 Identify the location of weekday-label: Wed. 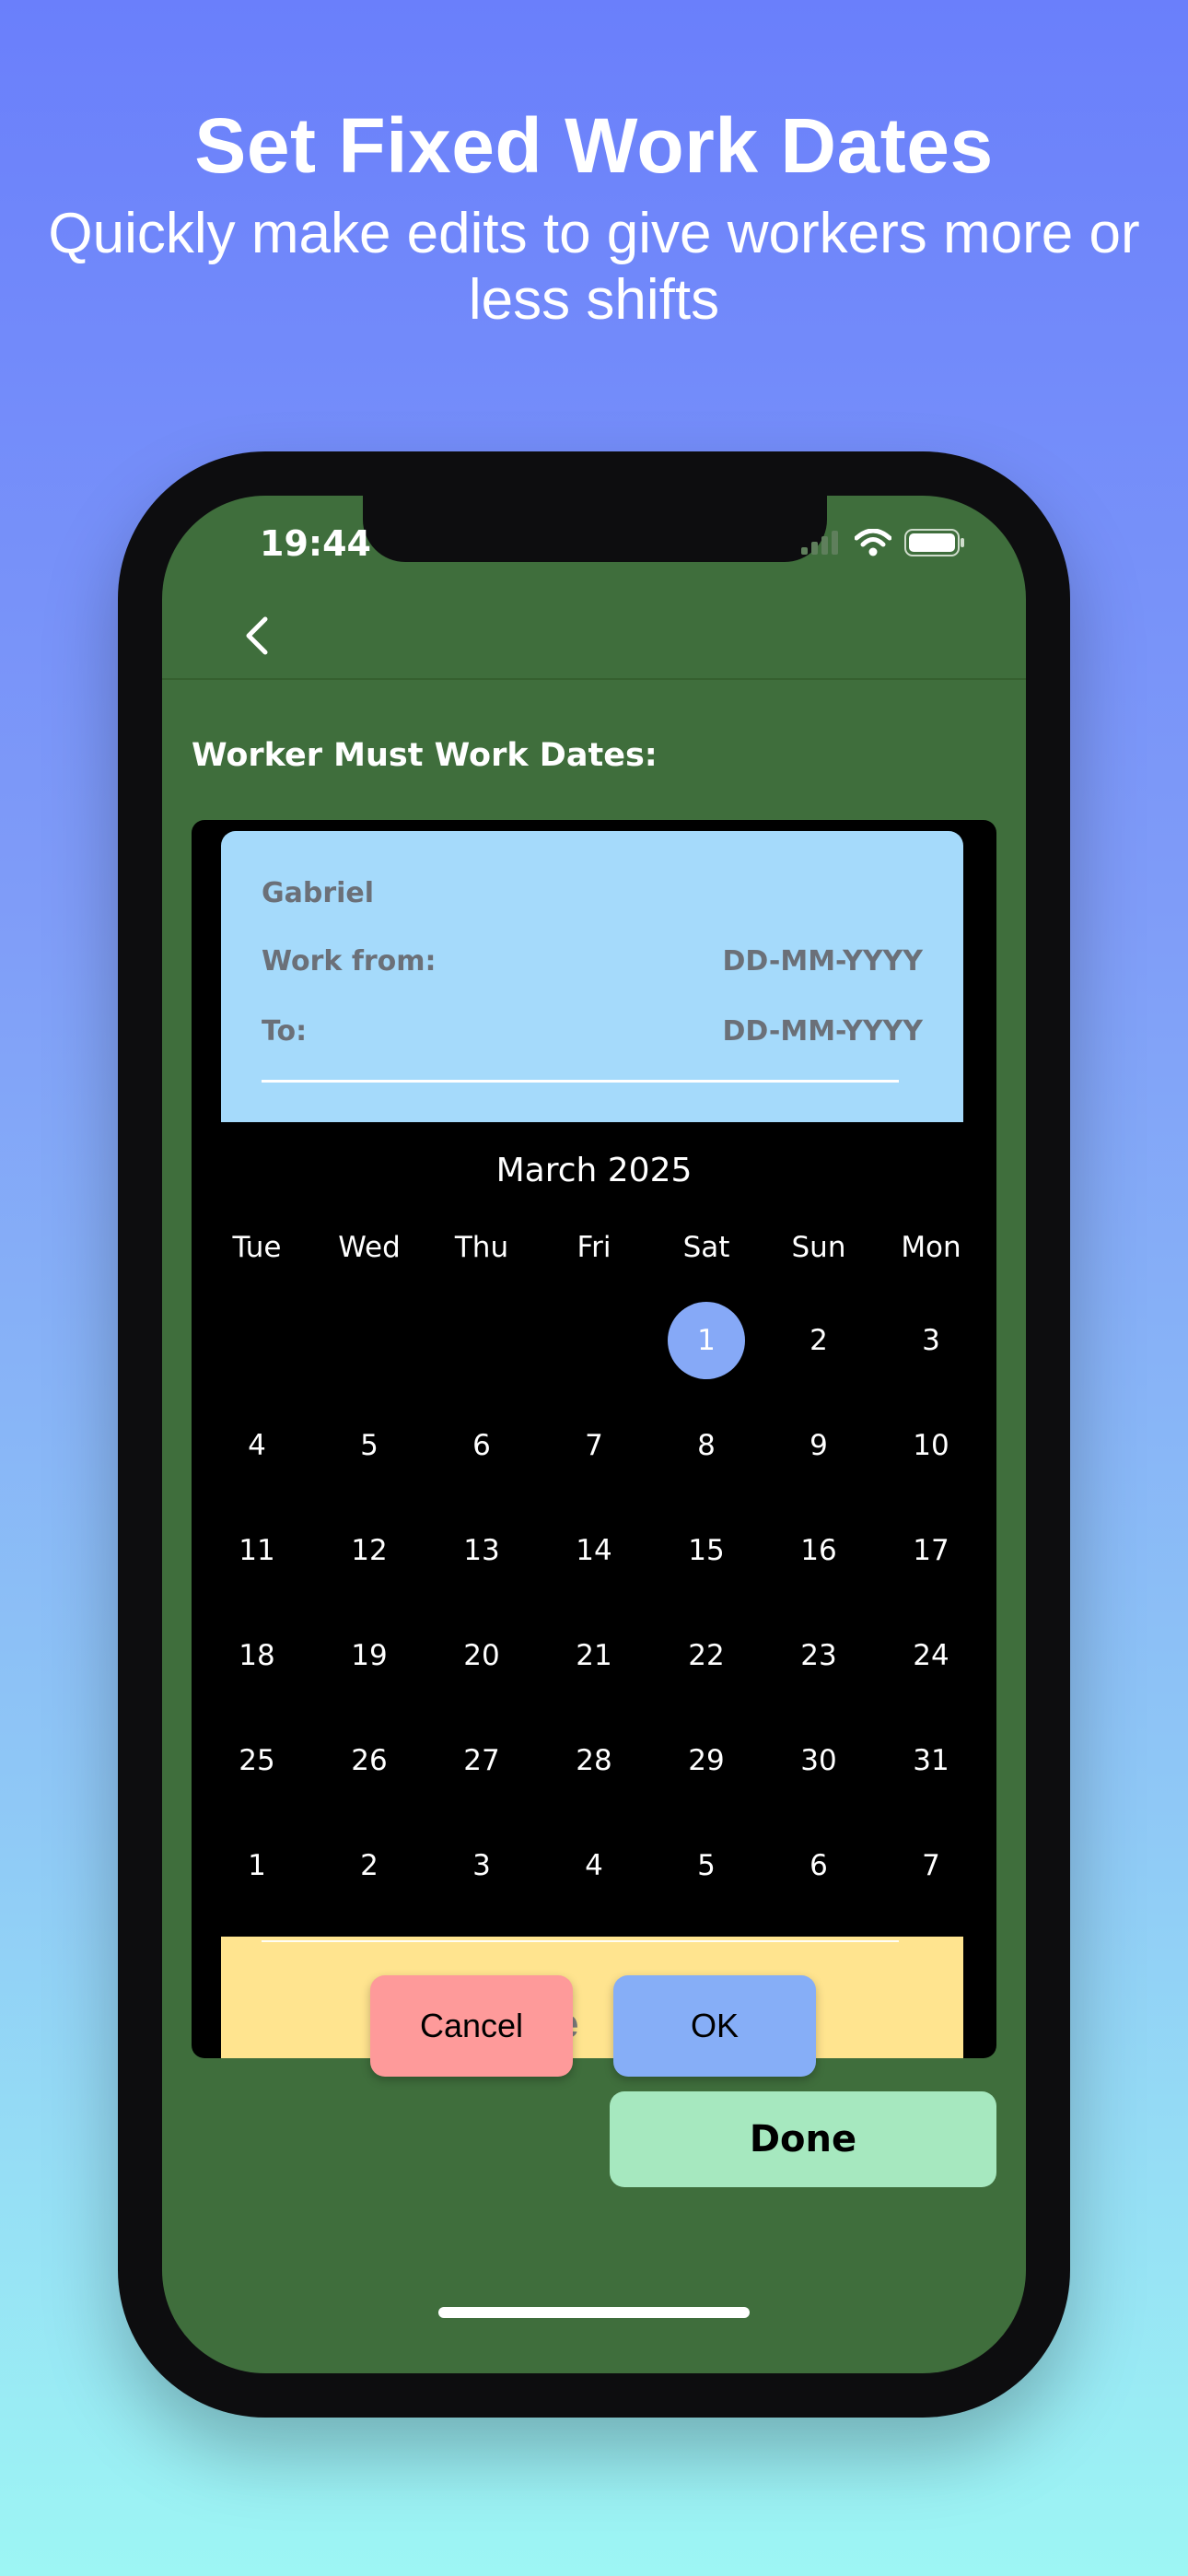
(369, 1247).